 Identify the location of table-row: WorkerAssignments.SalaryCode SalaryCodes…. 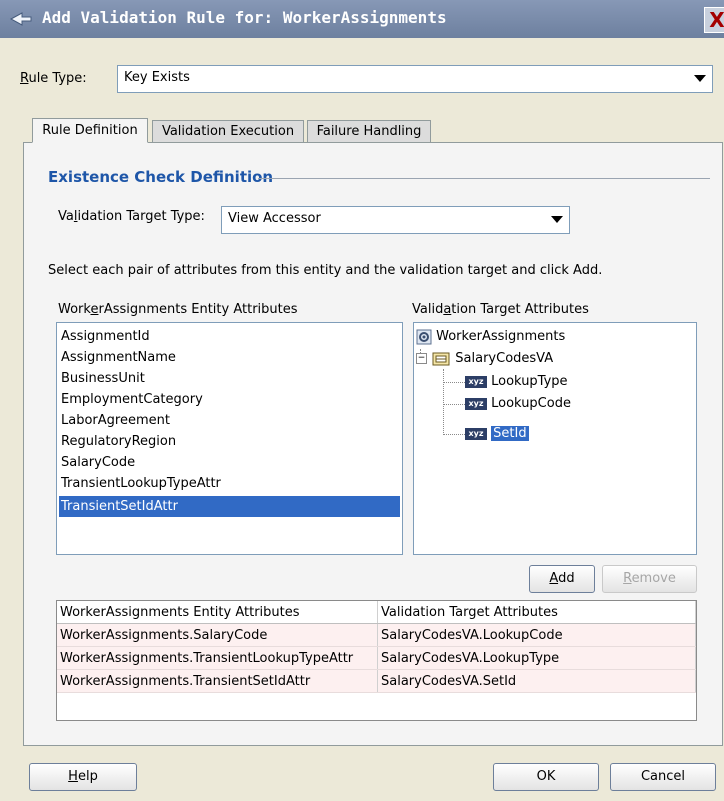
(376, 635).